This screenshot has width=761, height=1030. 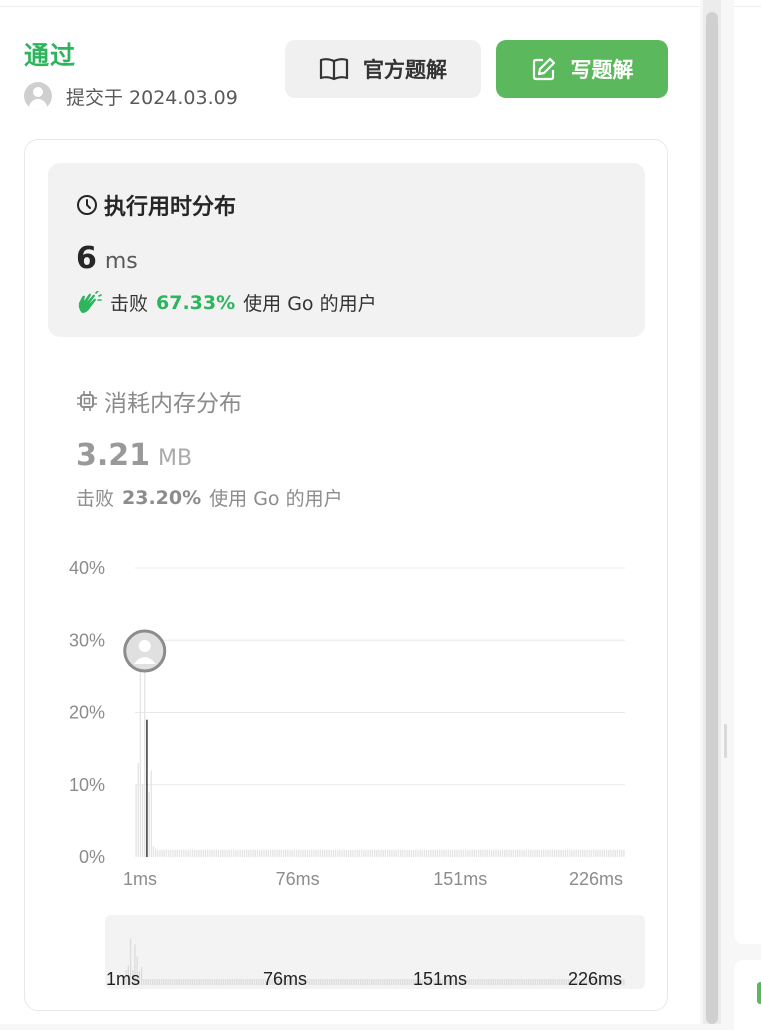 What do you see at coordinates (595, 979) in the screenshot?
I see `mini-x-tick-label: 226ms` at bounding box center [595, 979].